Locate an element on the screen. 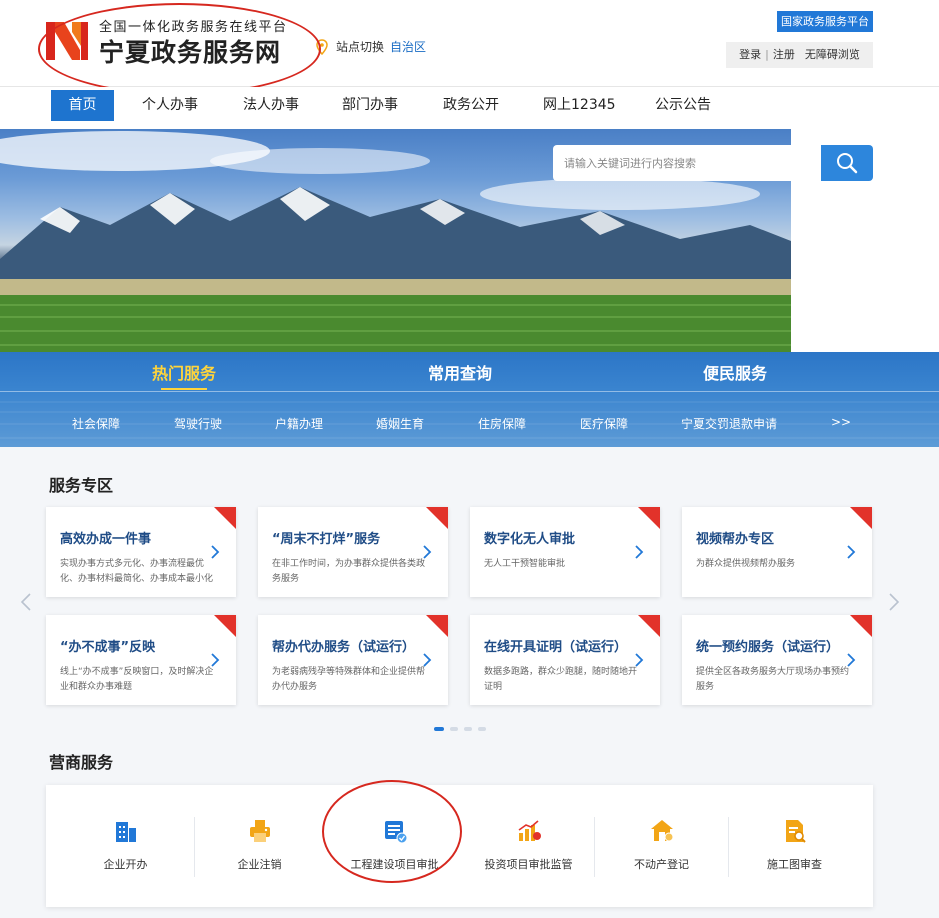 Image resolution: width=939 pixels, height=918 pixels. nav-item-12345: 网上12345 is located at coordinates (579, 105).